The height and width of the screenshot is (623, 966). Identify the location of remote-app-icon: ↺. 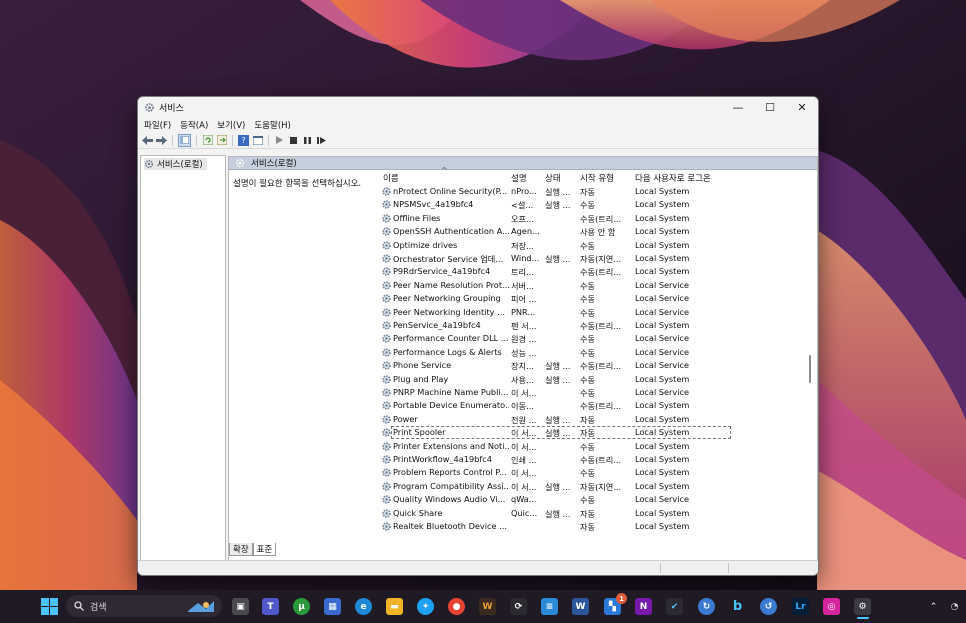
(768, 606).